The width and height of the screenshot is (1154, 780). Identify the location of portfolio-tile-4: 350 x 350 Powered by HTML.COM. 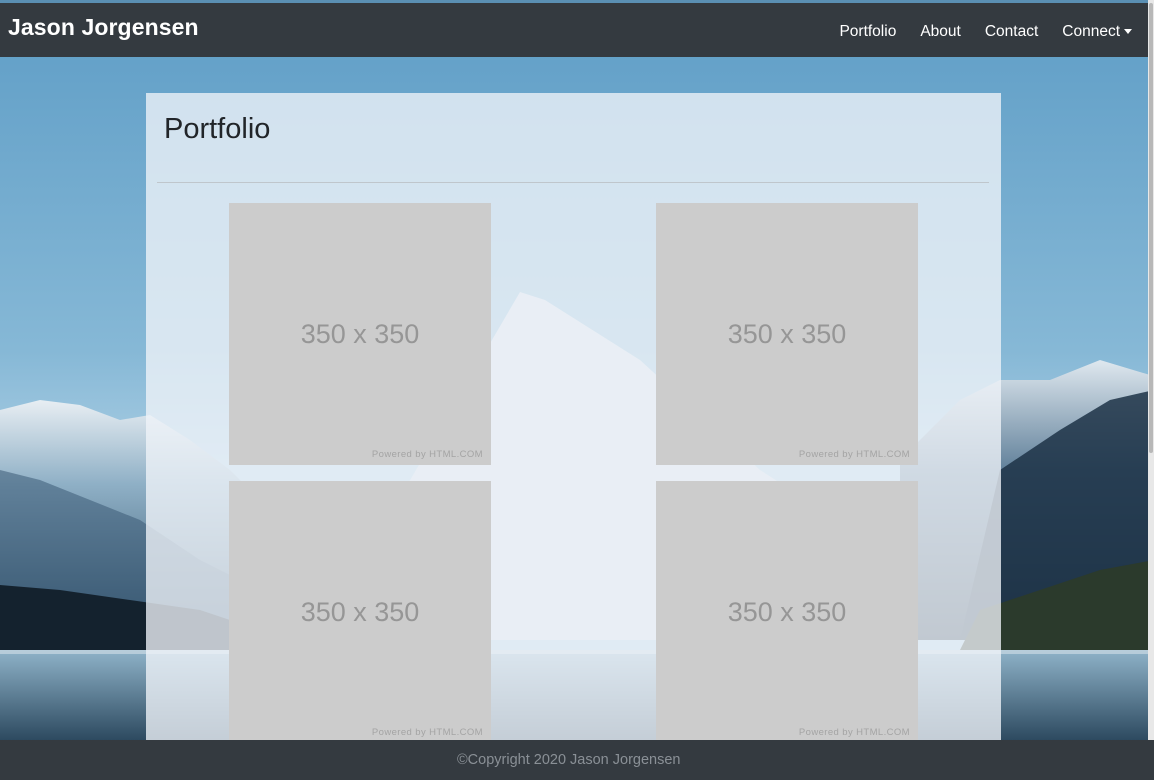
(787, 610).